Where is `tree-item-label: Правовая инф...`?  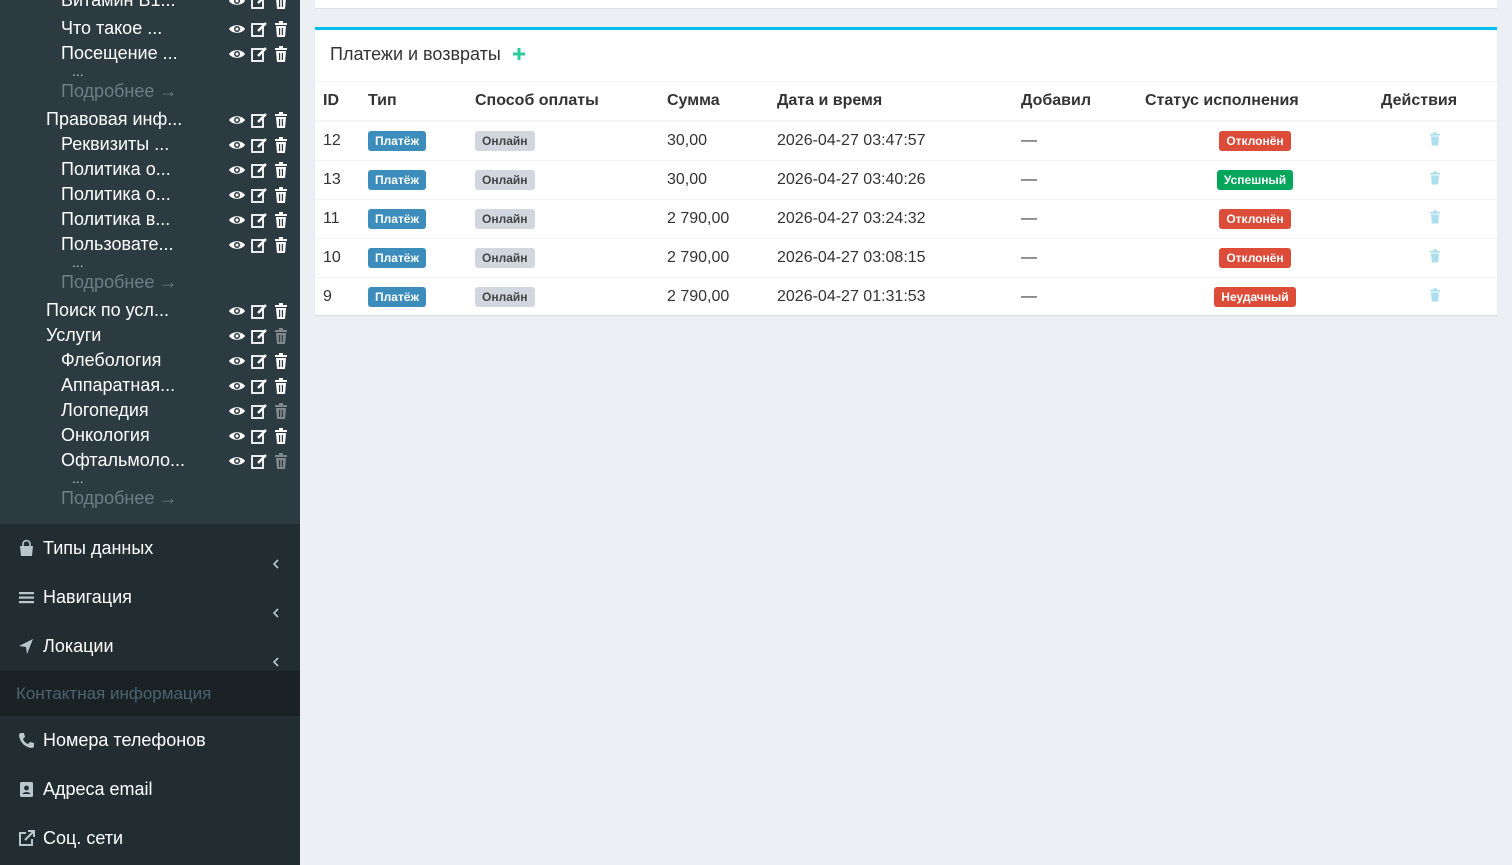
tree-item-label: Правовая инф... is located at coordinates (114, 119).